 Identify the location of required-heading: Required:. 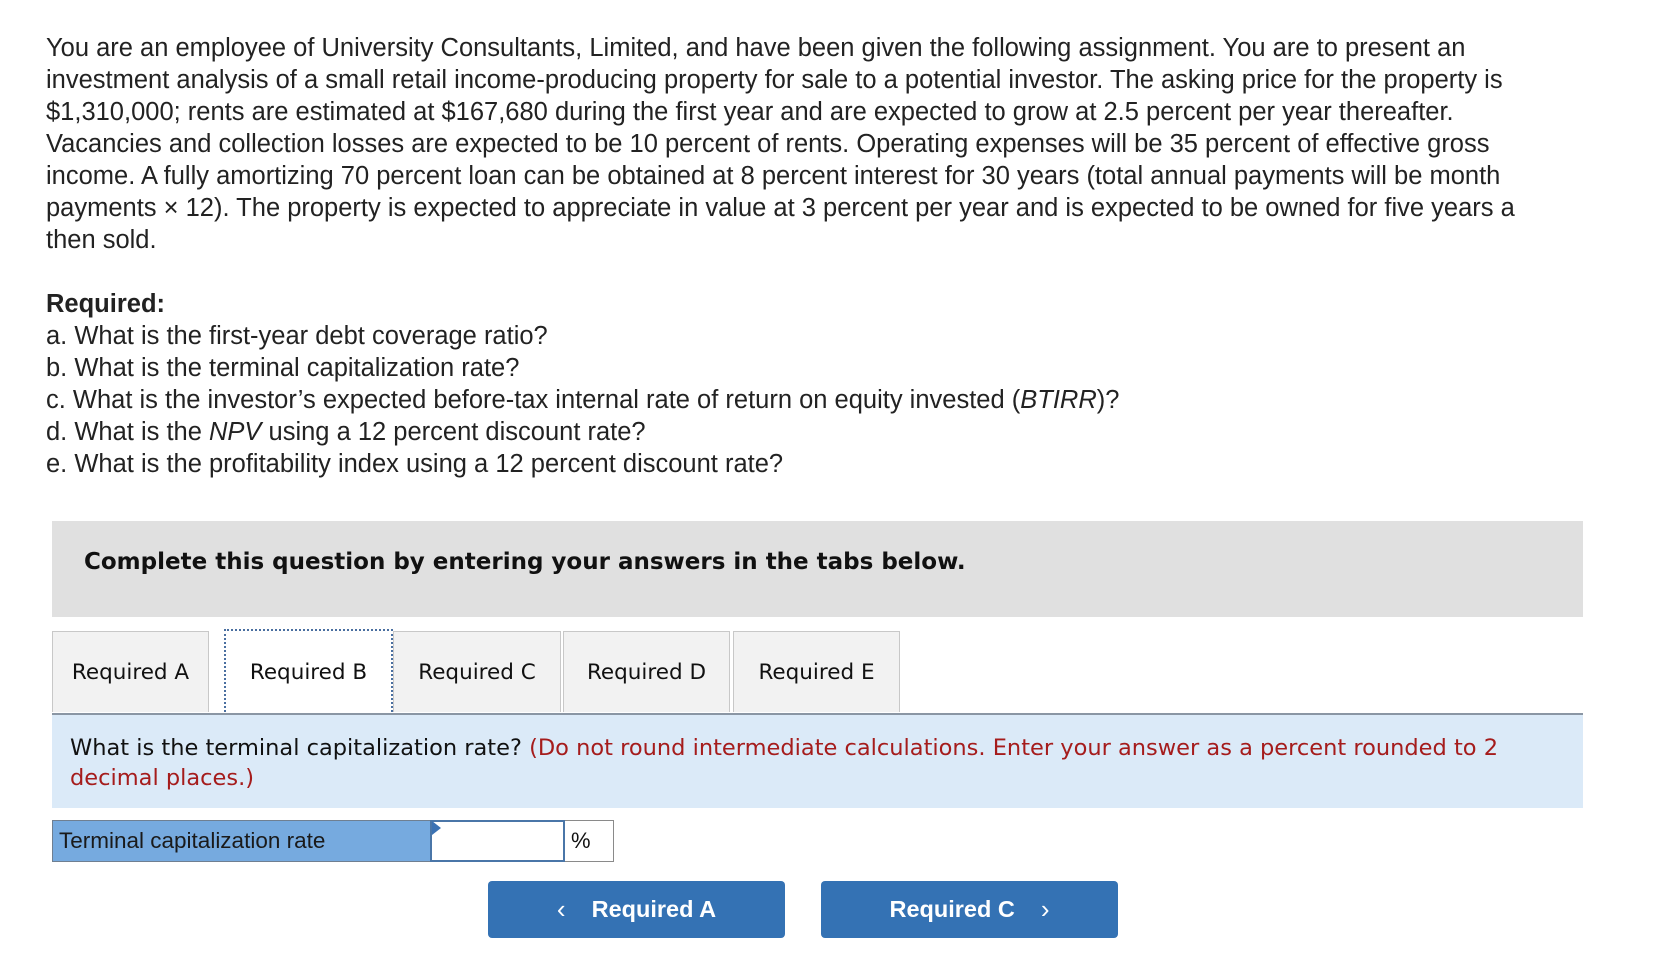
(106, 304).